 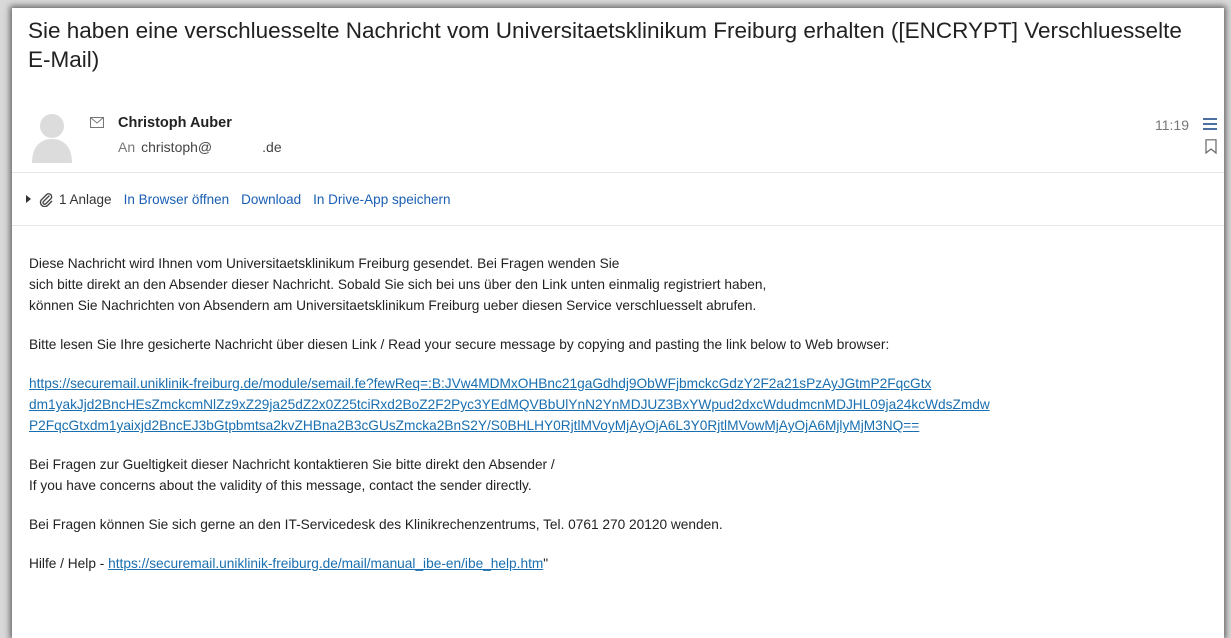 I want to click on expand-triangle-icon, so click(x=28, y=199).